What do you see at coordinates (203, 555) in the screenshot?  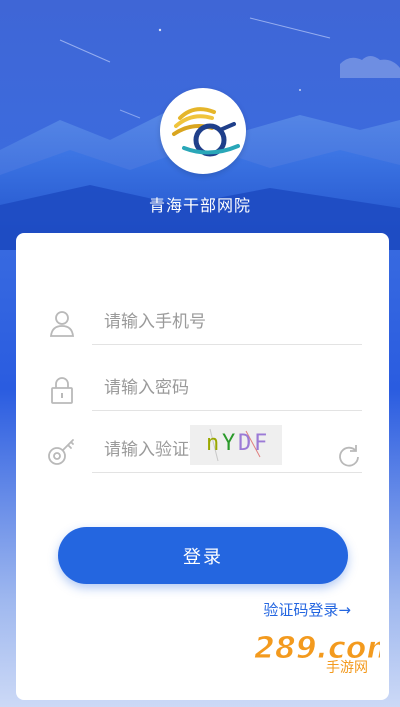 I see `login-button: 登录` at bounding box center [203, 555].